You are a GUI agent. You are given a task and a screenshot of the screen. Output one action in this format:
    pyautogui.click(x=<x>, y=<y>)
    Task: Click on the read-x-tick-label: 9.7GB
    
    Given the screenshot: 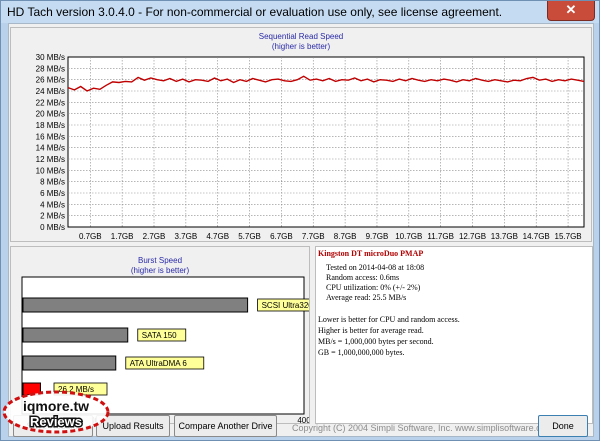 What is the action you would take?
    pyautogui.click(x=377, y=236)
    